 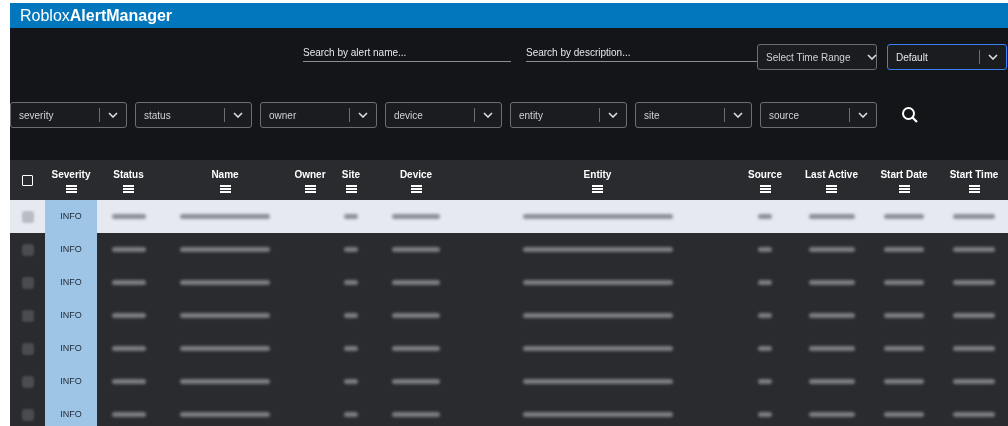 I want to click on time-range-select: Default, so click(x=947, y=57).